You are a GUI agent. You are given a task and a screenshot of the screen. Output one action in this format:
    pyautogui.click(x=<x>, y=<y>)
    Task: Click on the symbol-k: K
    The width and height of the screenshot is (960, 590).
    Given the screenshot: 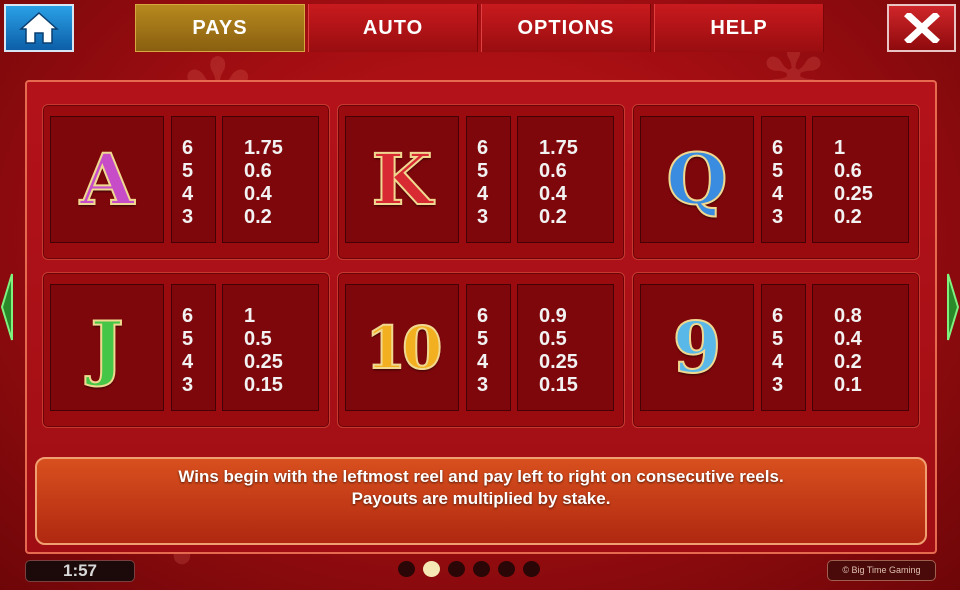 What is the action you would take?
    pyautogui.click(x=402, y=179)
    